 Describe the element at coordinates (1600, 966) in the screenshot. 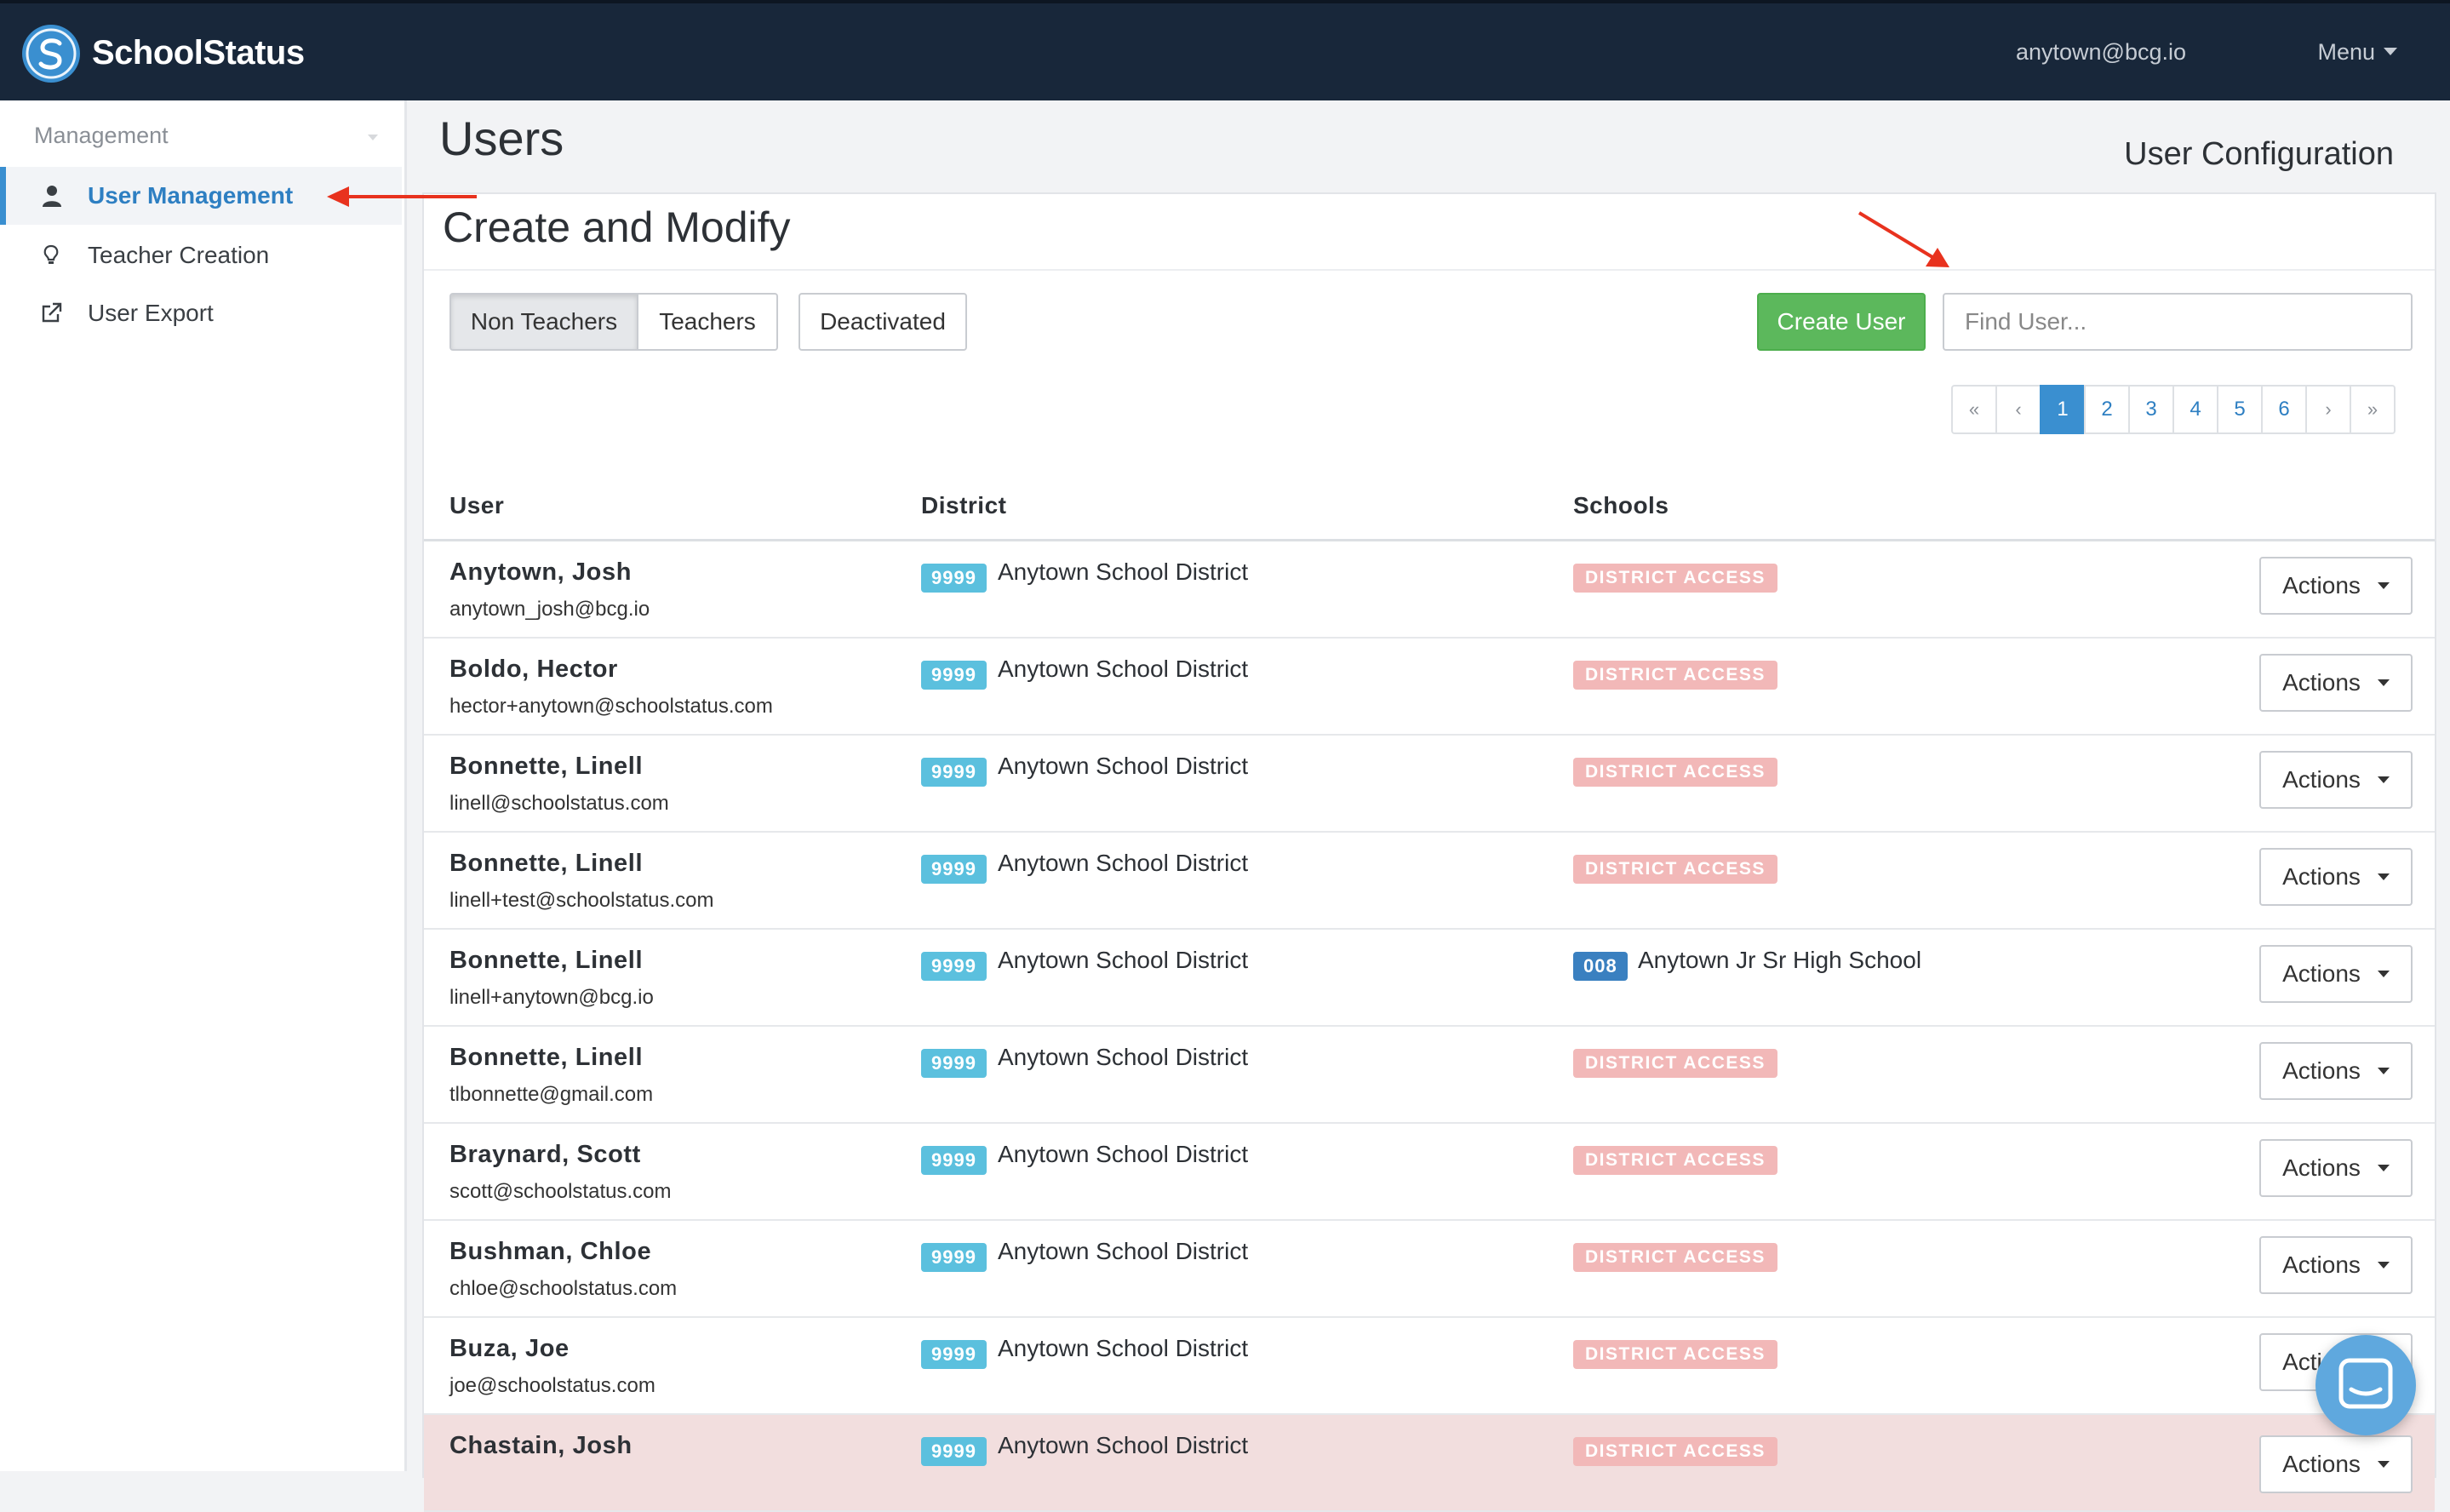

I see `school-code-badge: 008` at that location.